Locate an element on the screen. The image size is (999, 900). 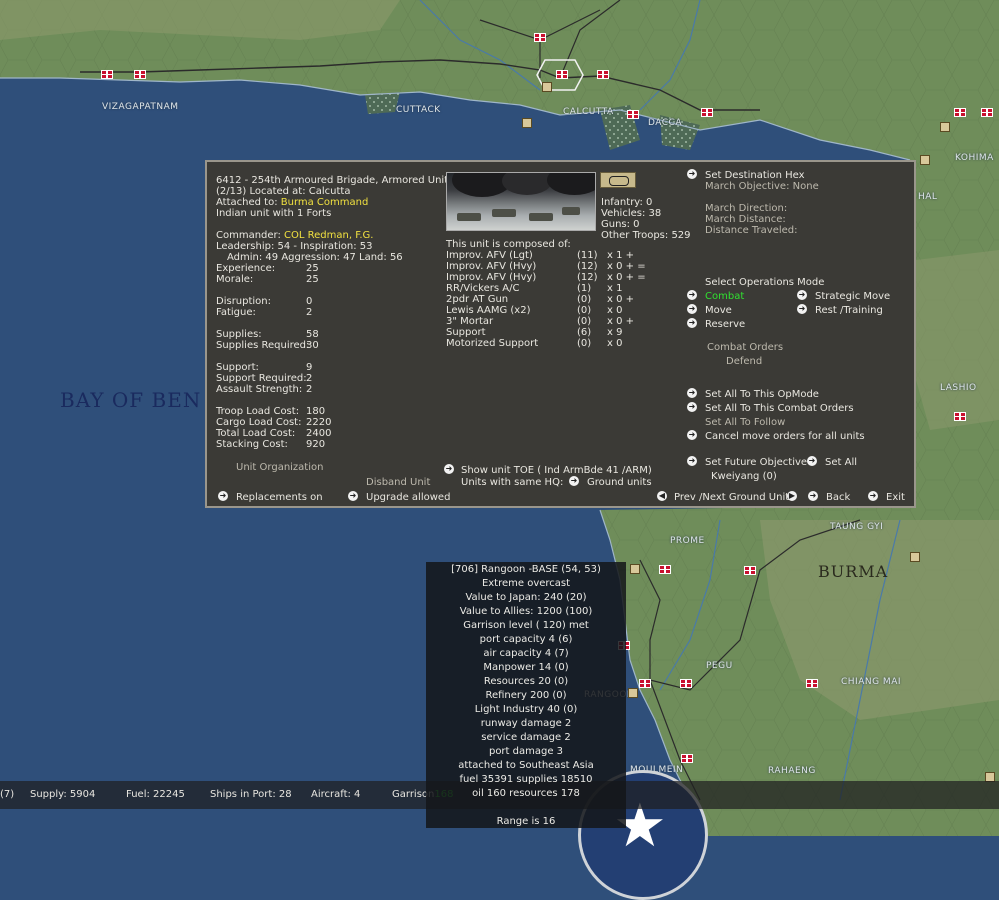
commander-link: COL Redman, F.G. is located at coordinates (328, 235).